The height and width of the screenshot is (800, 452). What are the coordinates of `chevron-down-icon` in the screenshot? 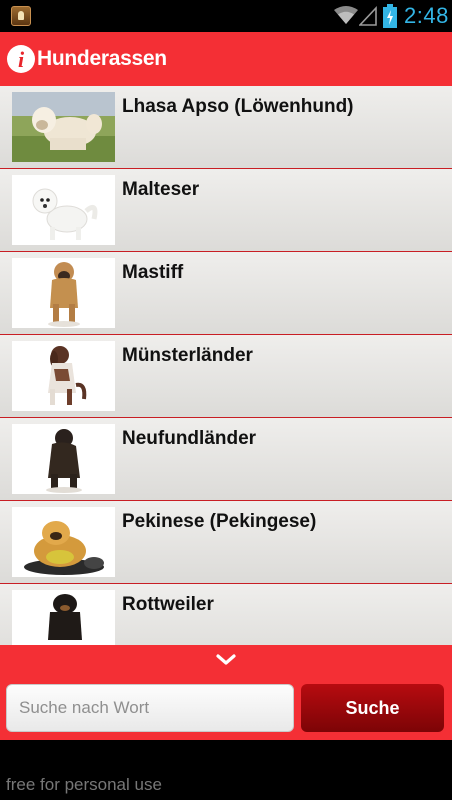 It's located at (226, 660).